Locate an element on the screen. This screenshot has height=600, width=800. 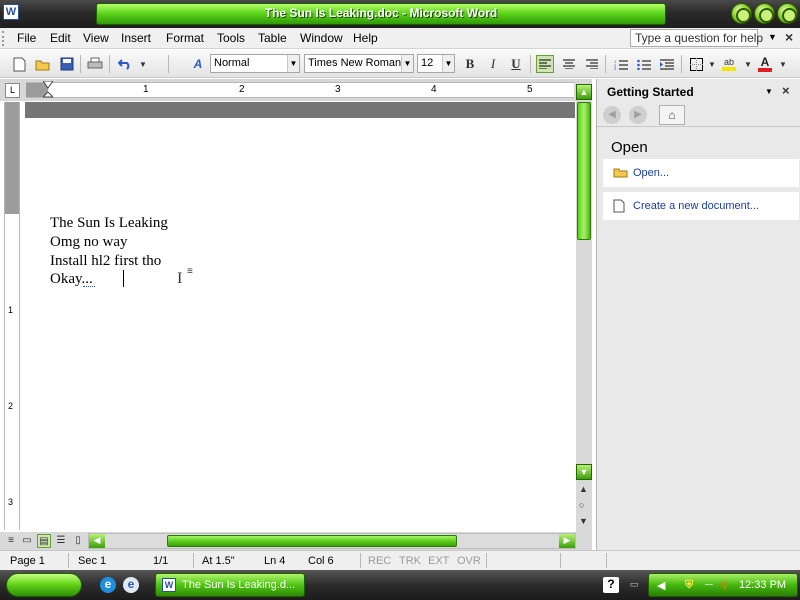
menu-edit: Edit is located at coordinates (60, 38).